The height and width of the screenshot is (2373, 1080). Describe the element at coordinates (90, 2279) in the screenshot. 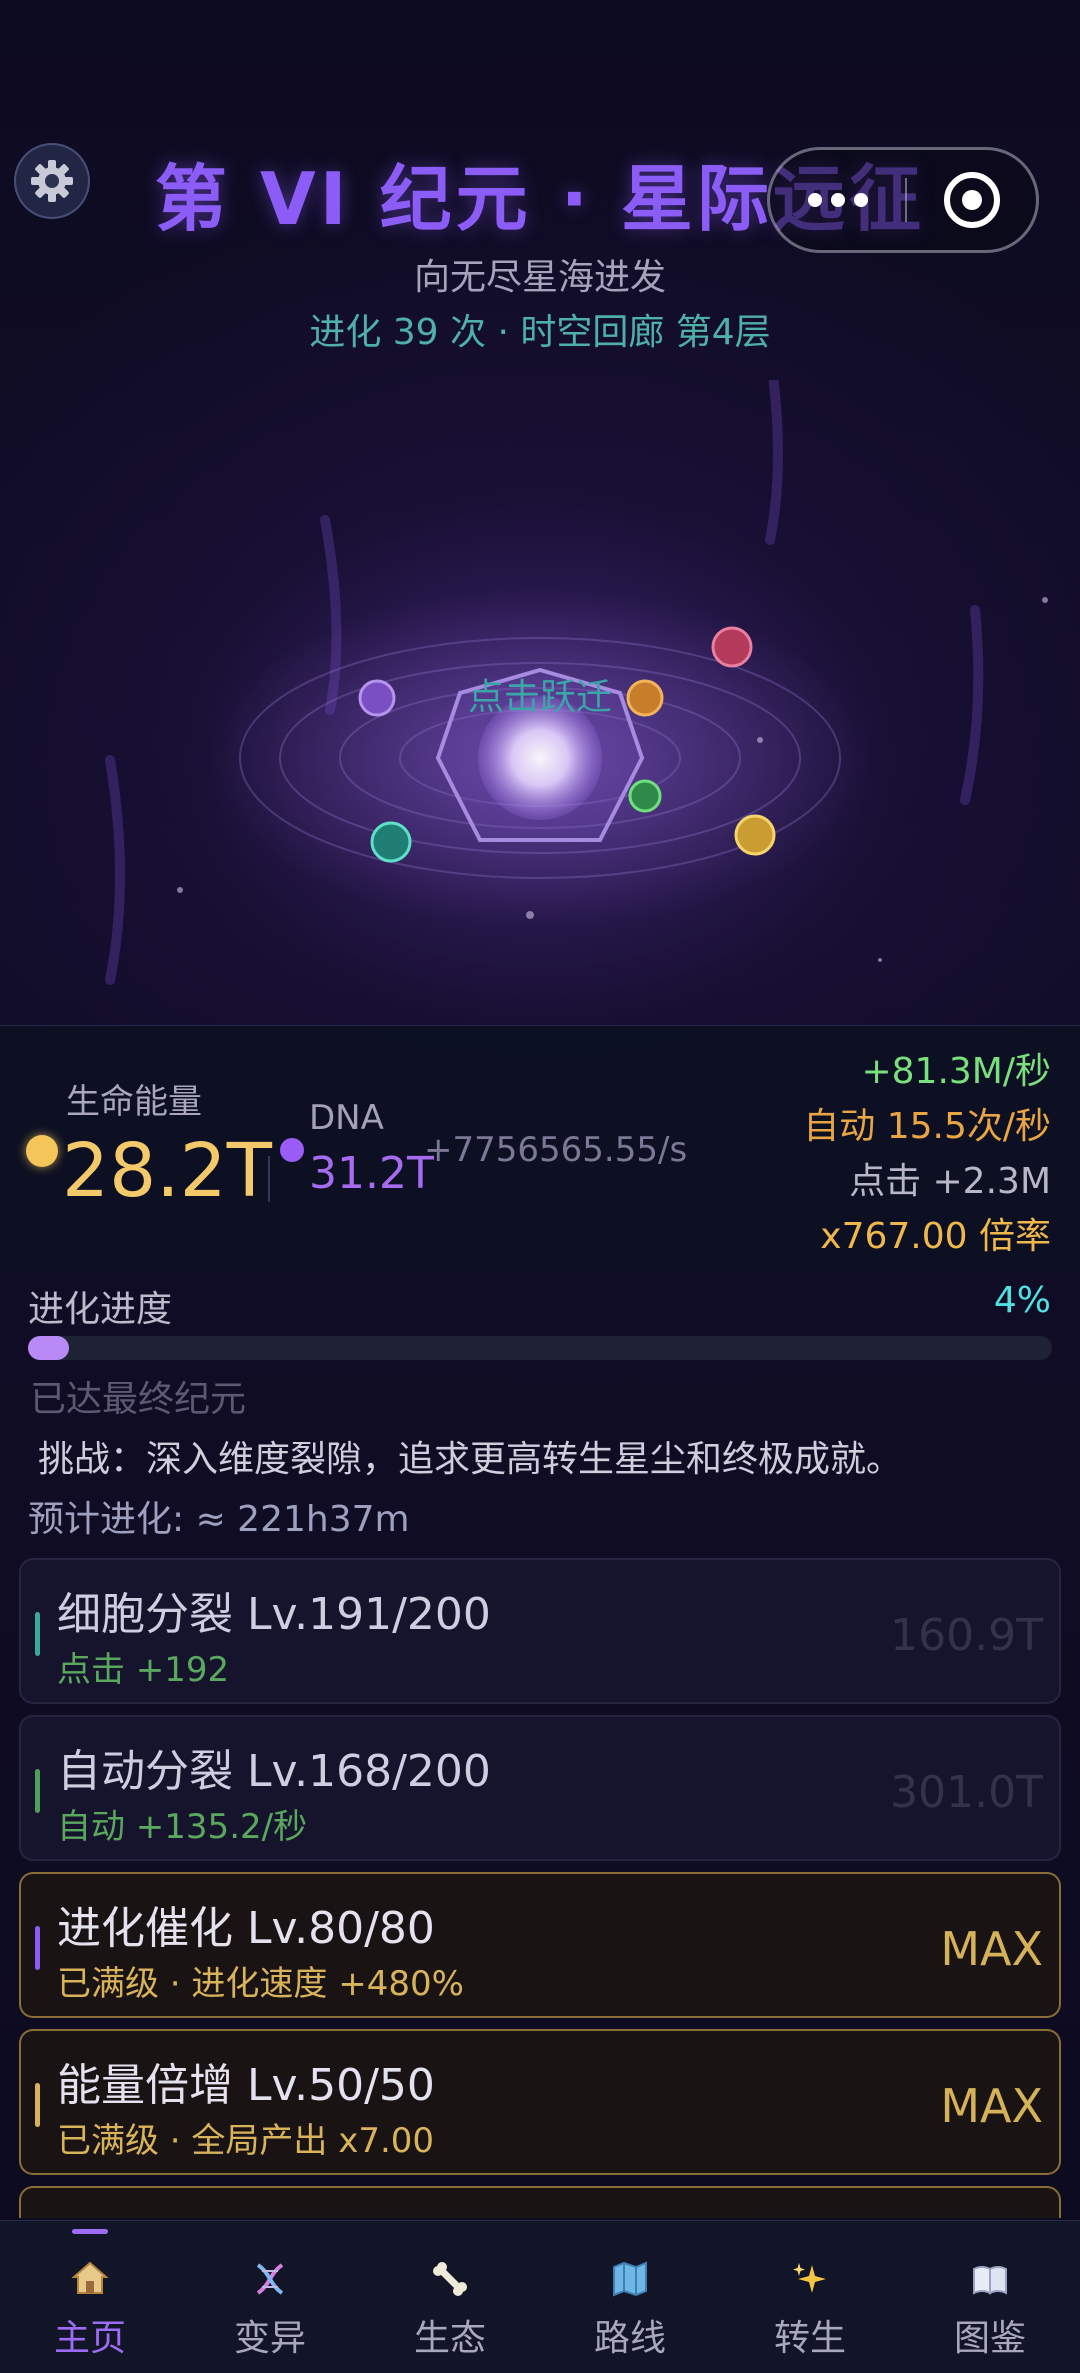

I see `home-icon` at that location.